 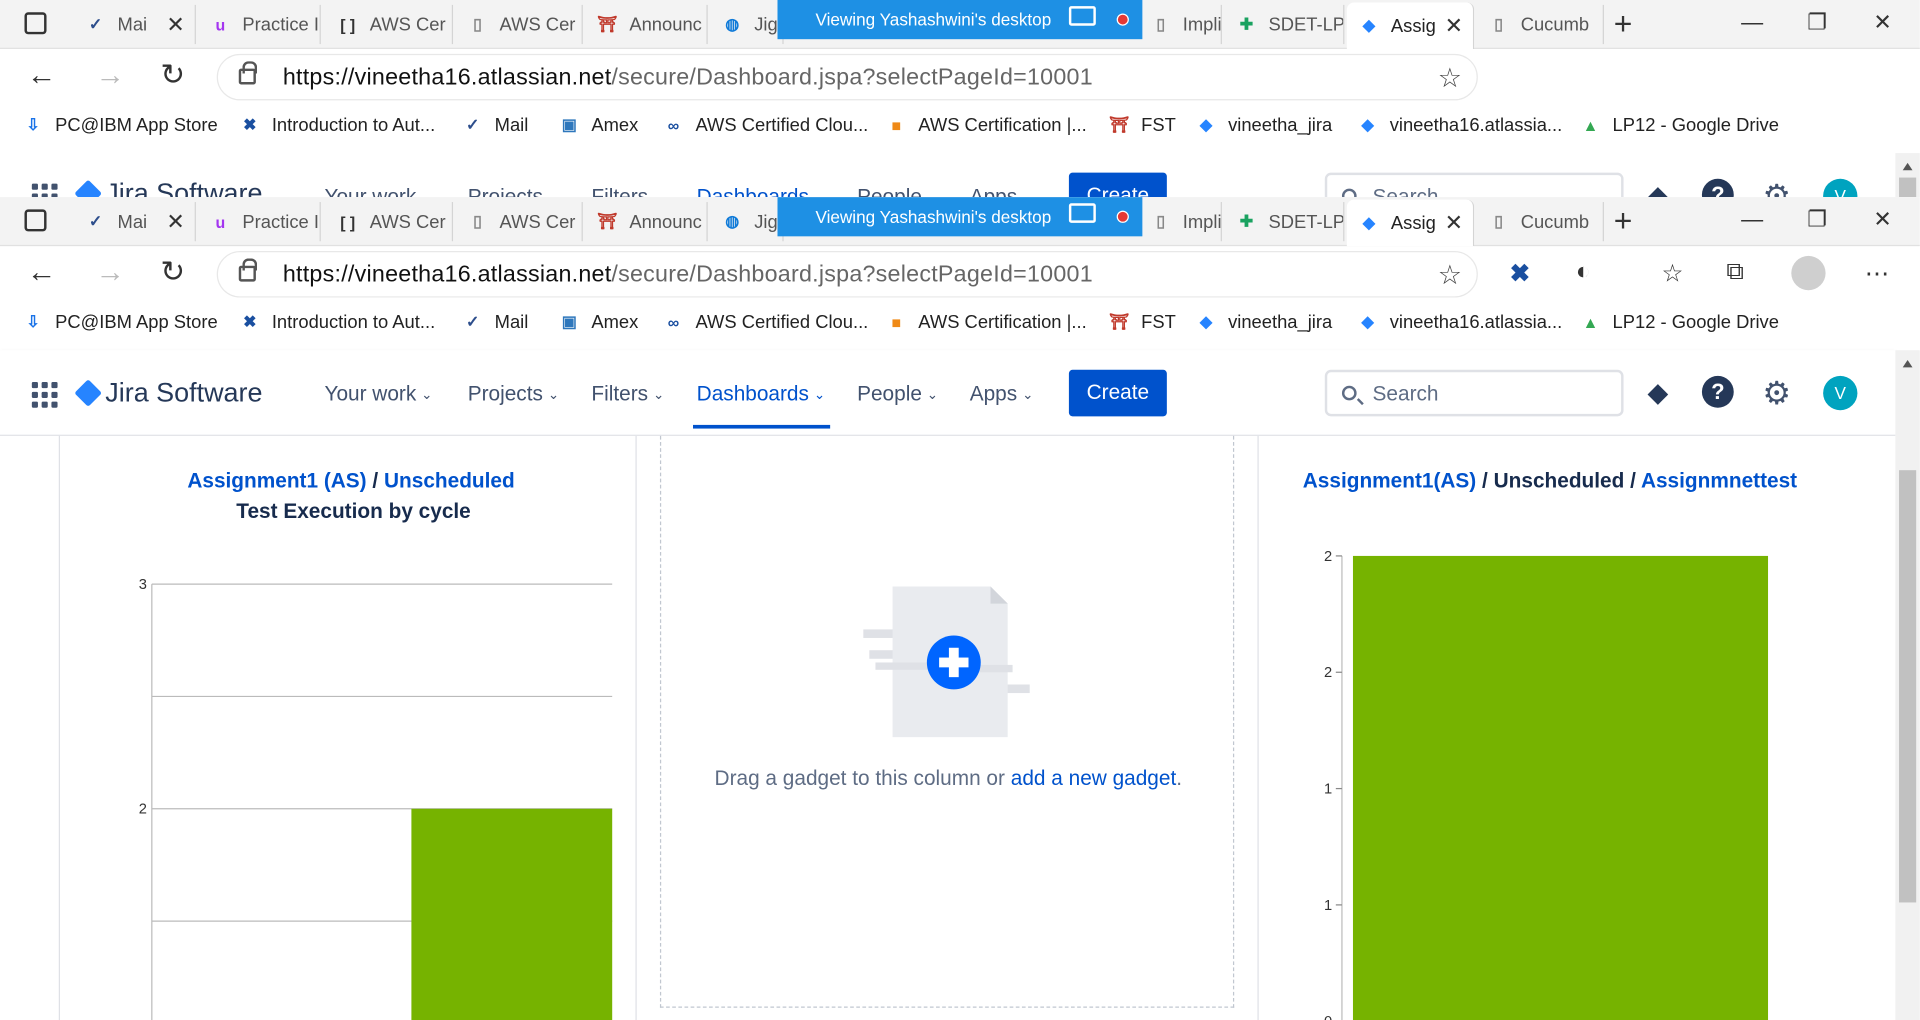 What do you see at coordinates (1808, 273) in the screenshot?
I see `browser-profile-avatar` at bounding box center [1808, 273].